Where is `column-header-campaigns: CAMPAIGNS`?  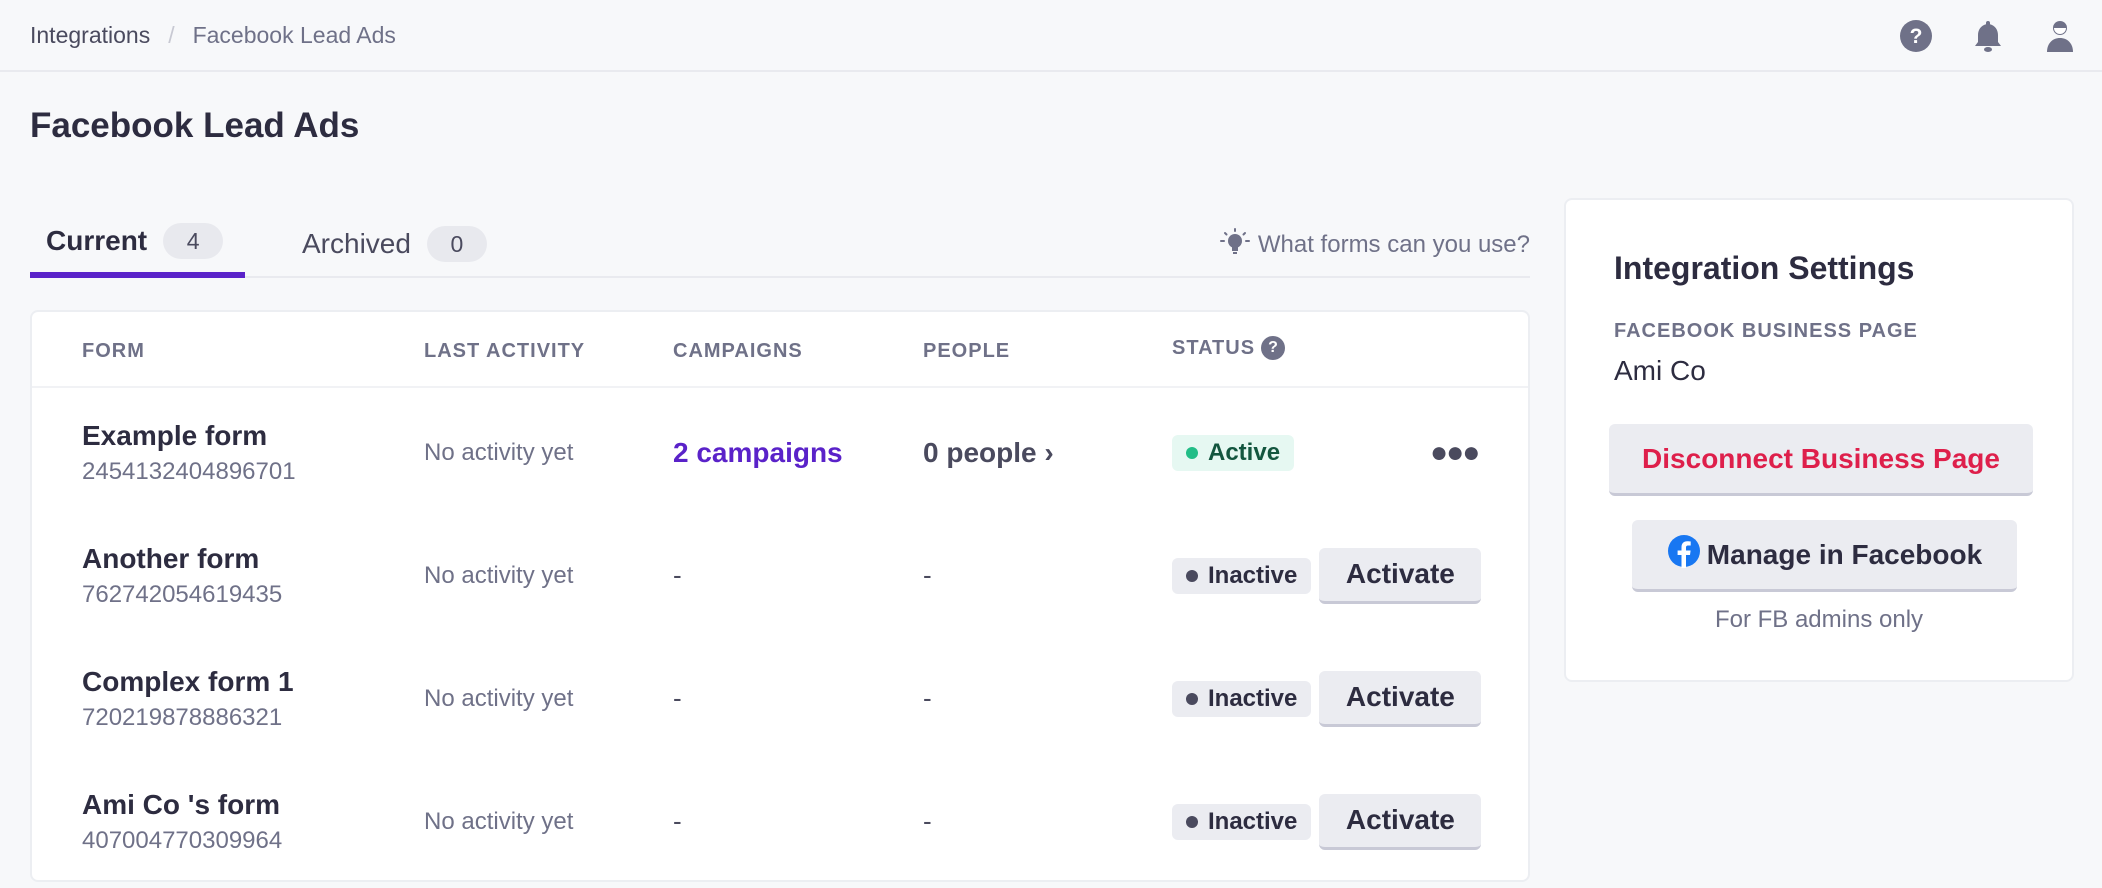
column-header-campaigns: CAMPAIGNS is located at coordinates (738, 351).